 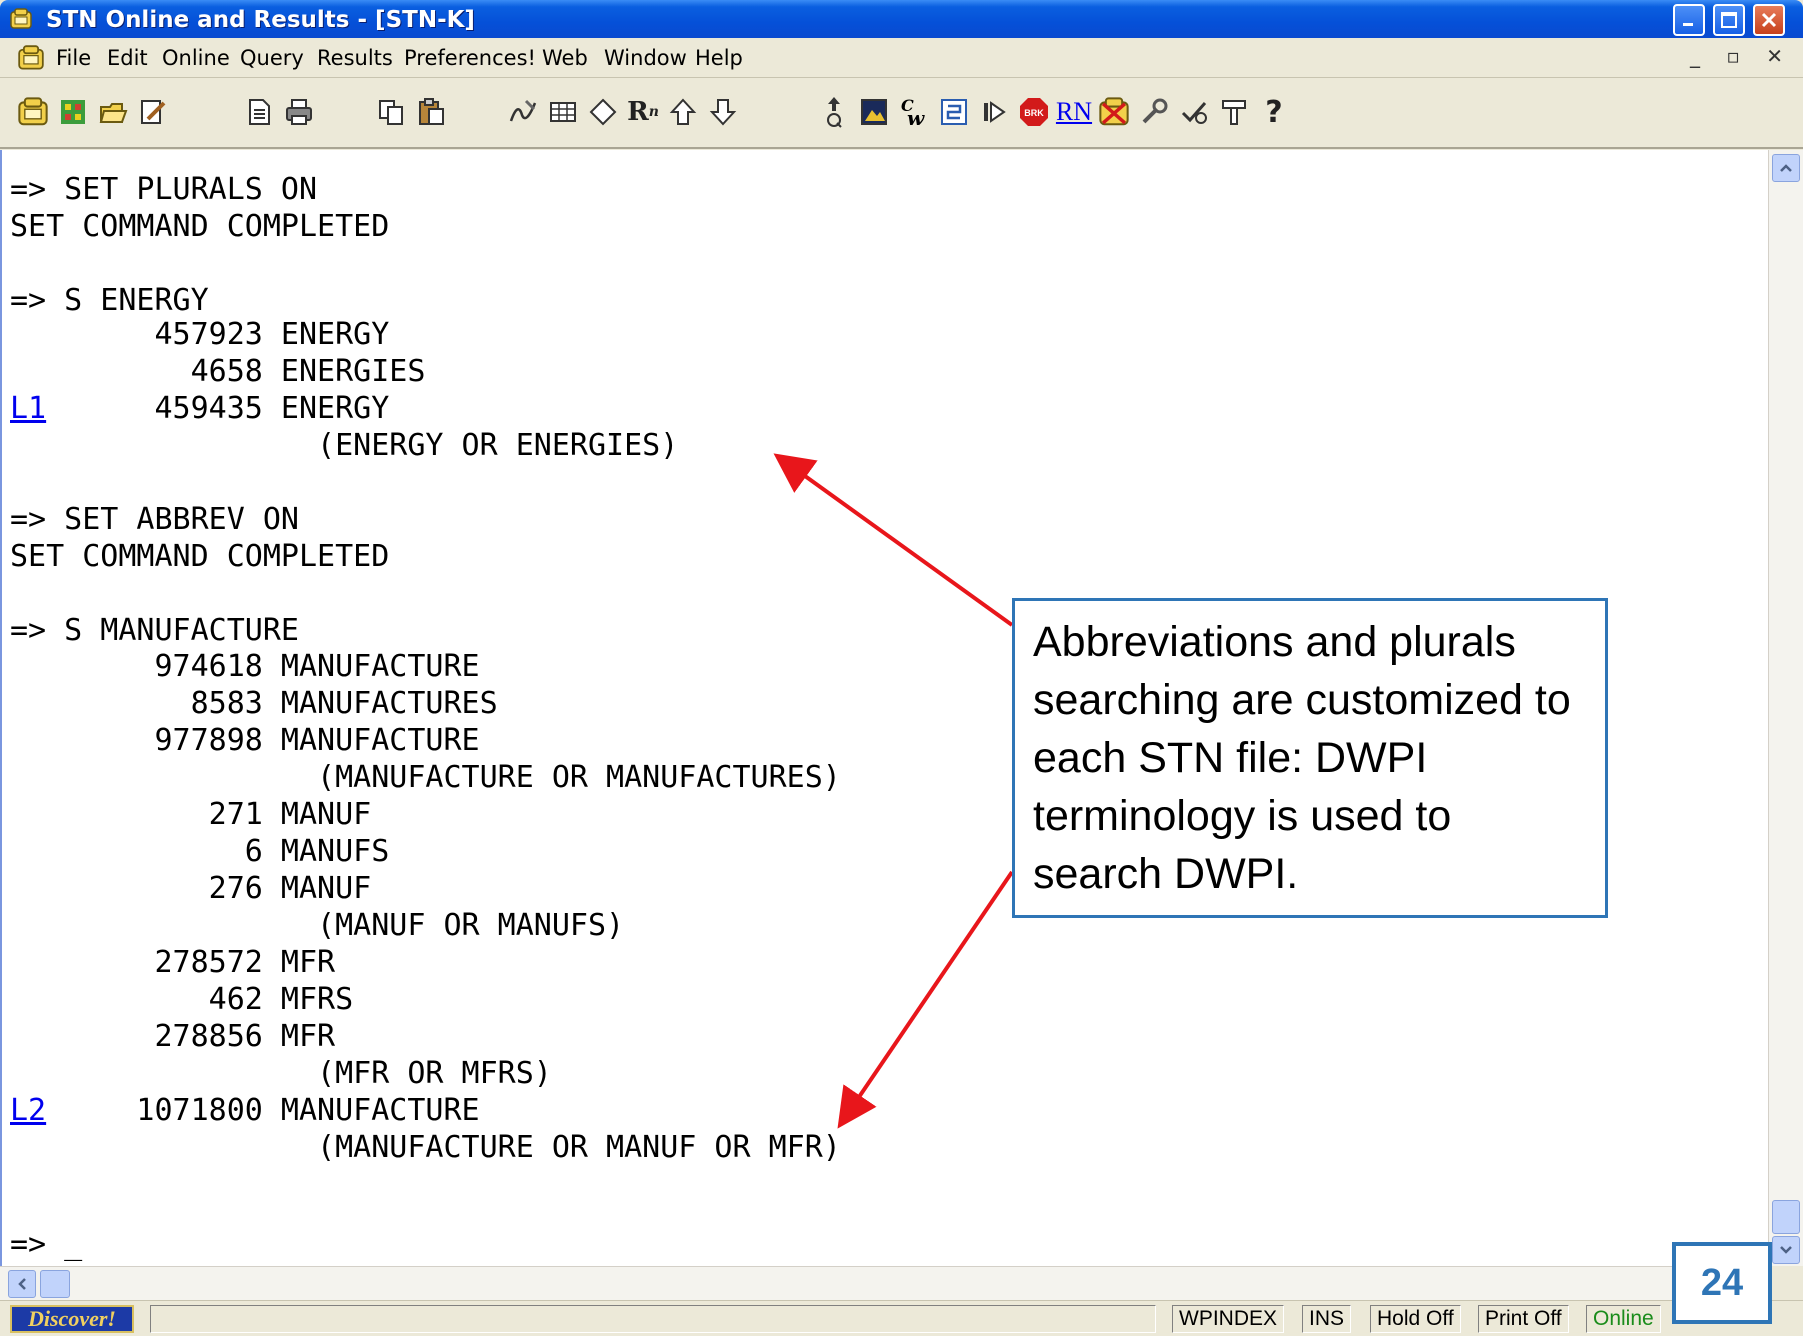 I want to click on down-arrow-icon, so click(x=723, y=112).